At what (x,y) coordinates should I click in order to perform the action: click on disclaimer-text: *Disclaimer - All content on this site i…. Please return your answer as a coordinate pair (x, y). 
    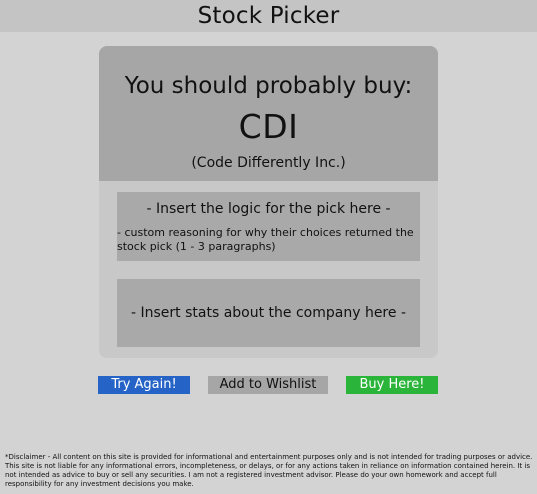
    Looking at the image, I should click on (269, 470).